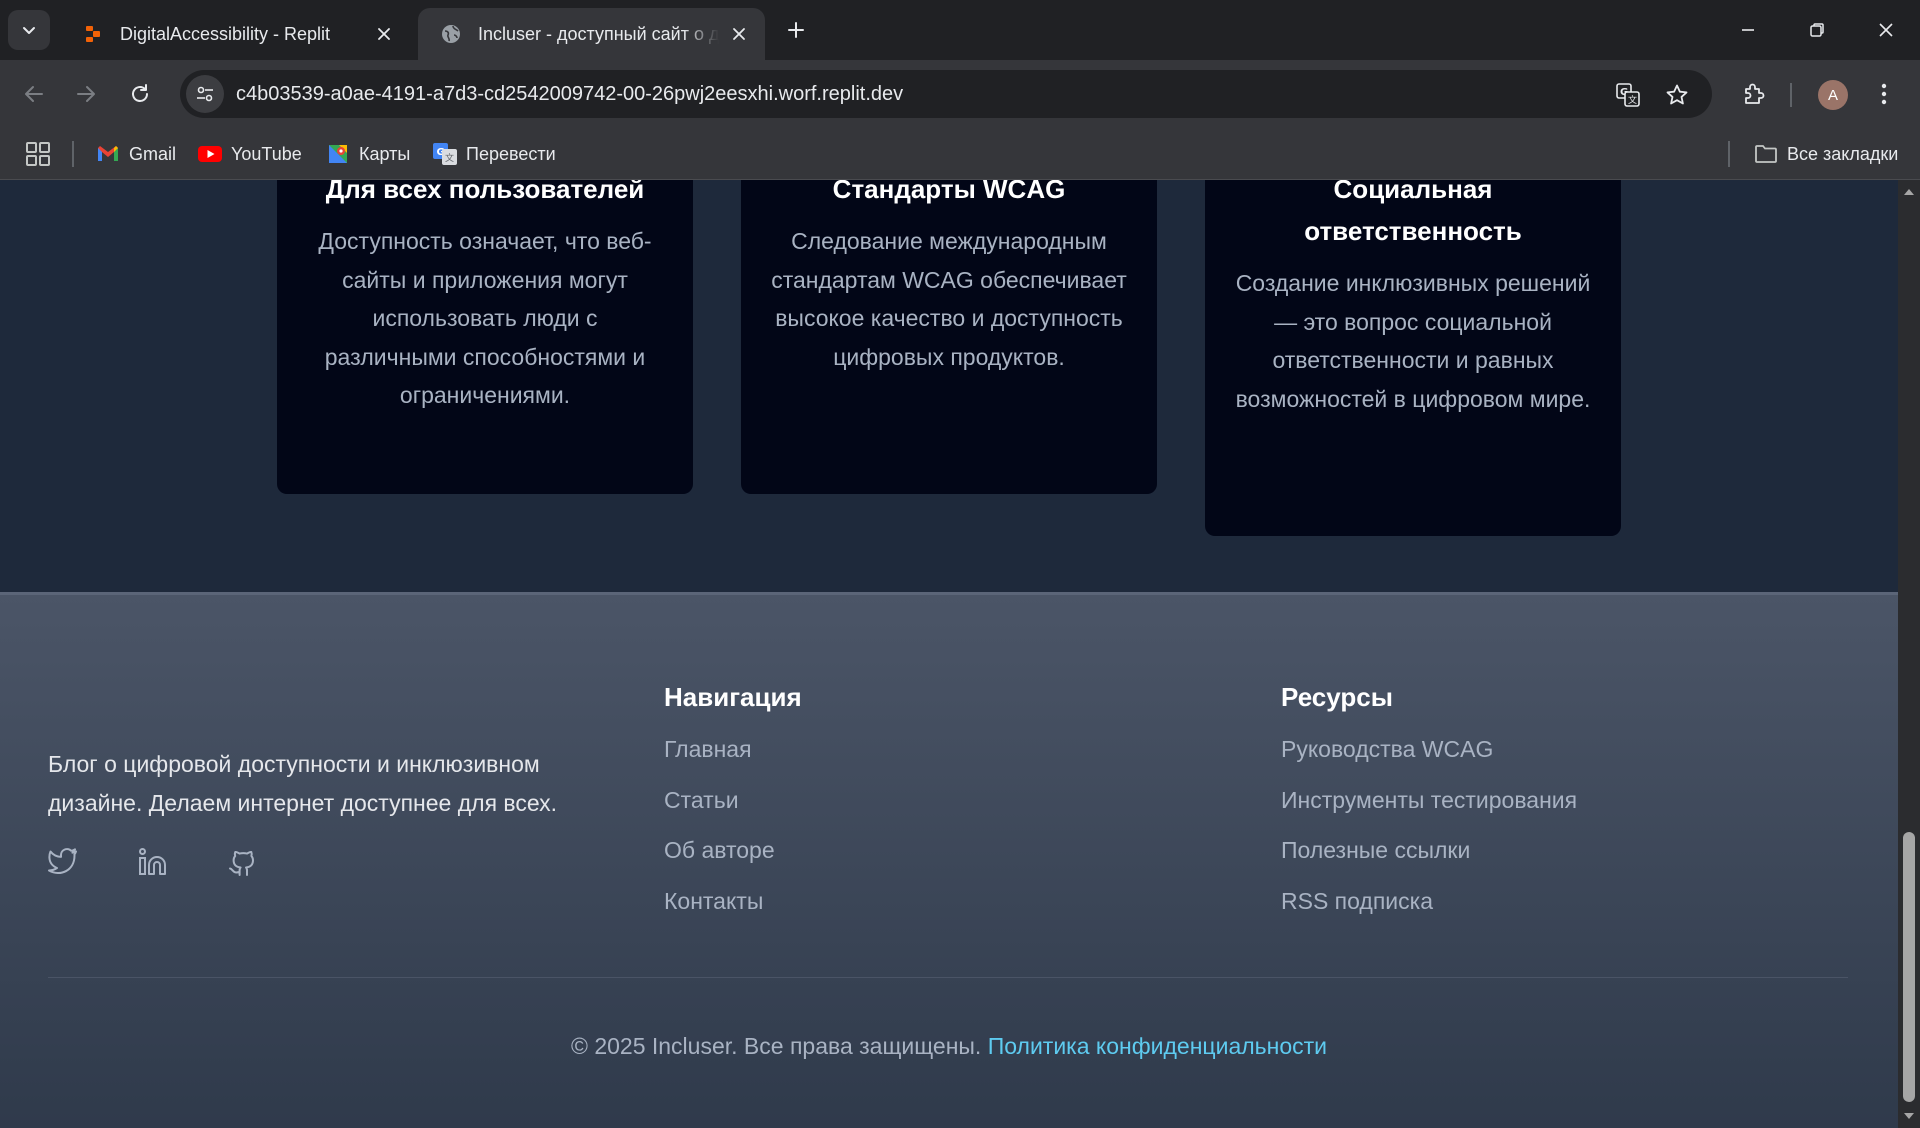 The height and width of the screenshot is (1128, 1920). I want to click on new-tab-button, so click(796, 30).